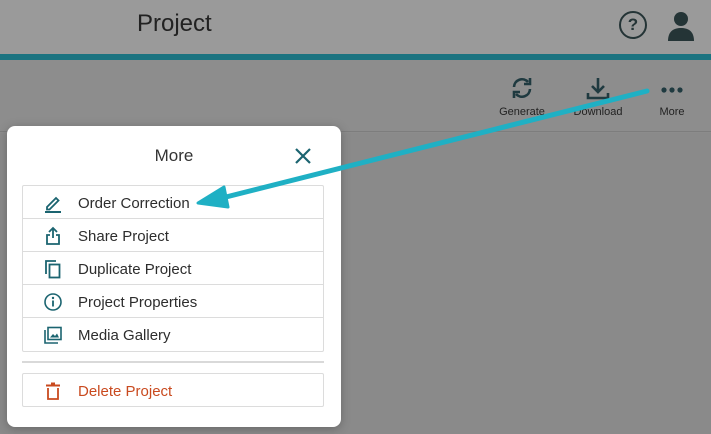  What do you see at coordinates (598, 89) in the screenshot?
I see `download-icon` at bounding box center [598, 89].